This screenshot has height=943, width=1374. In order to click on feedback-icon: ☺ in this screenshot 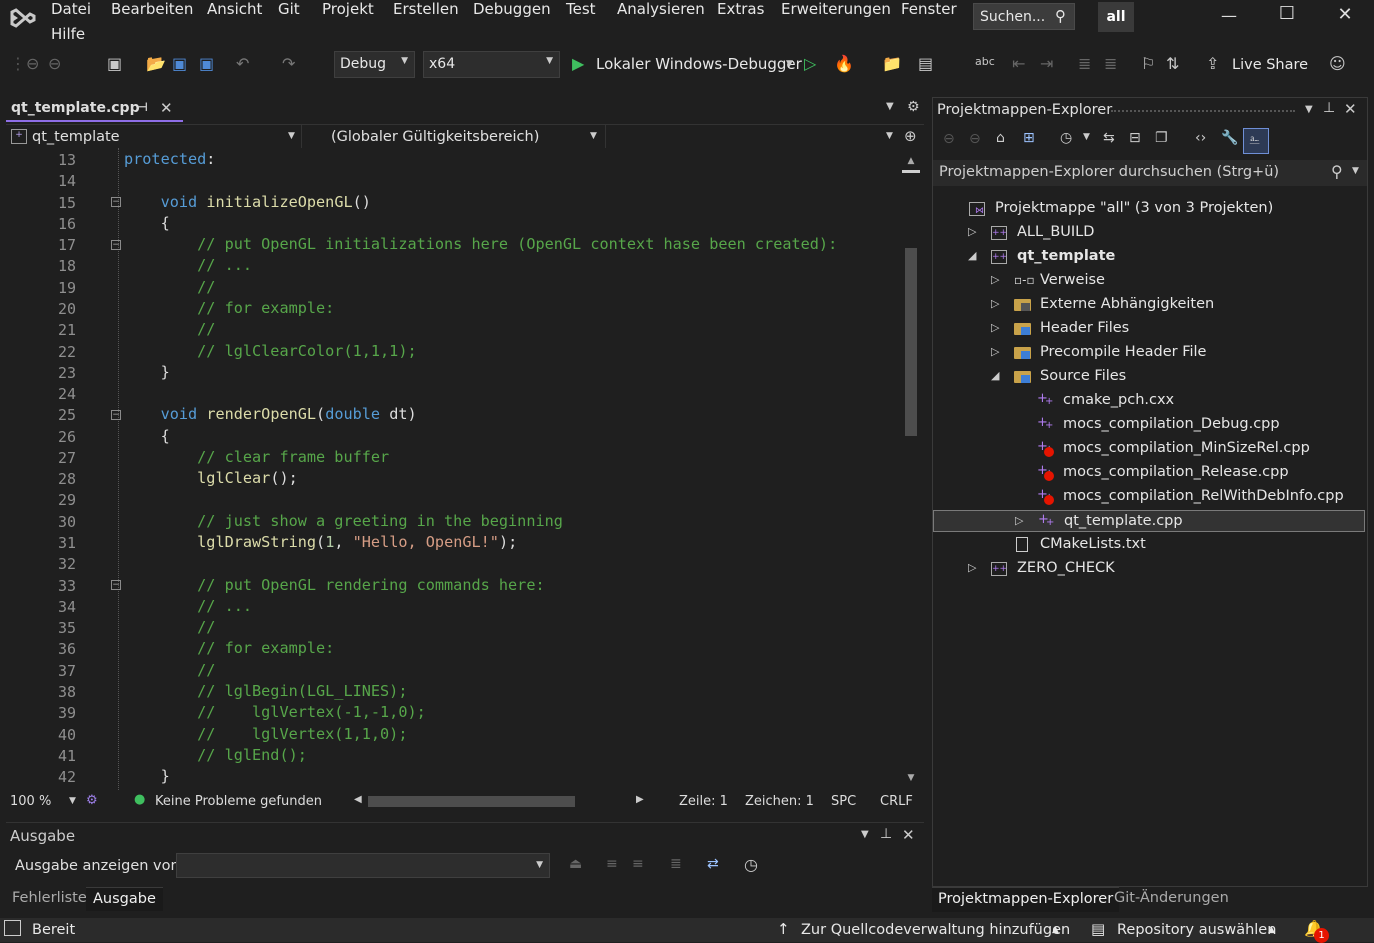, I will do `click(1337, 63)`.